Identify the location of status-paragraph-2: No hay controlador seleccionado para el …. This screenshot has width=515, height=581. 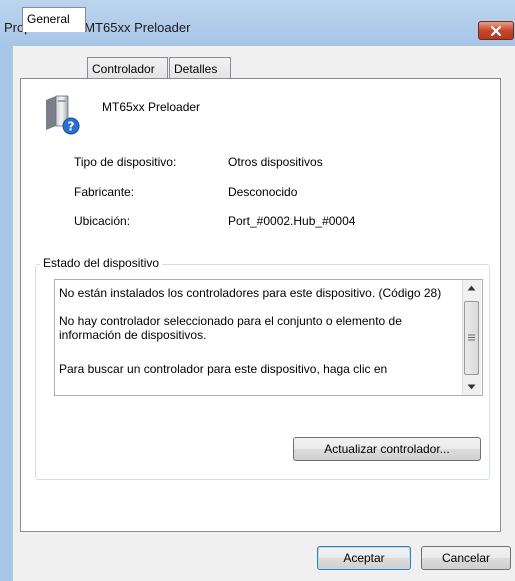
(230, 328).